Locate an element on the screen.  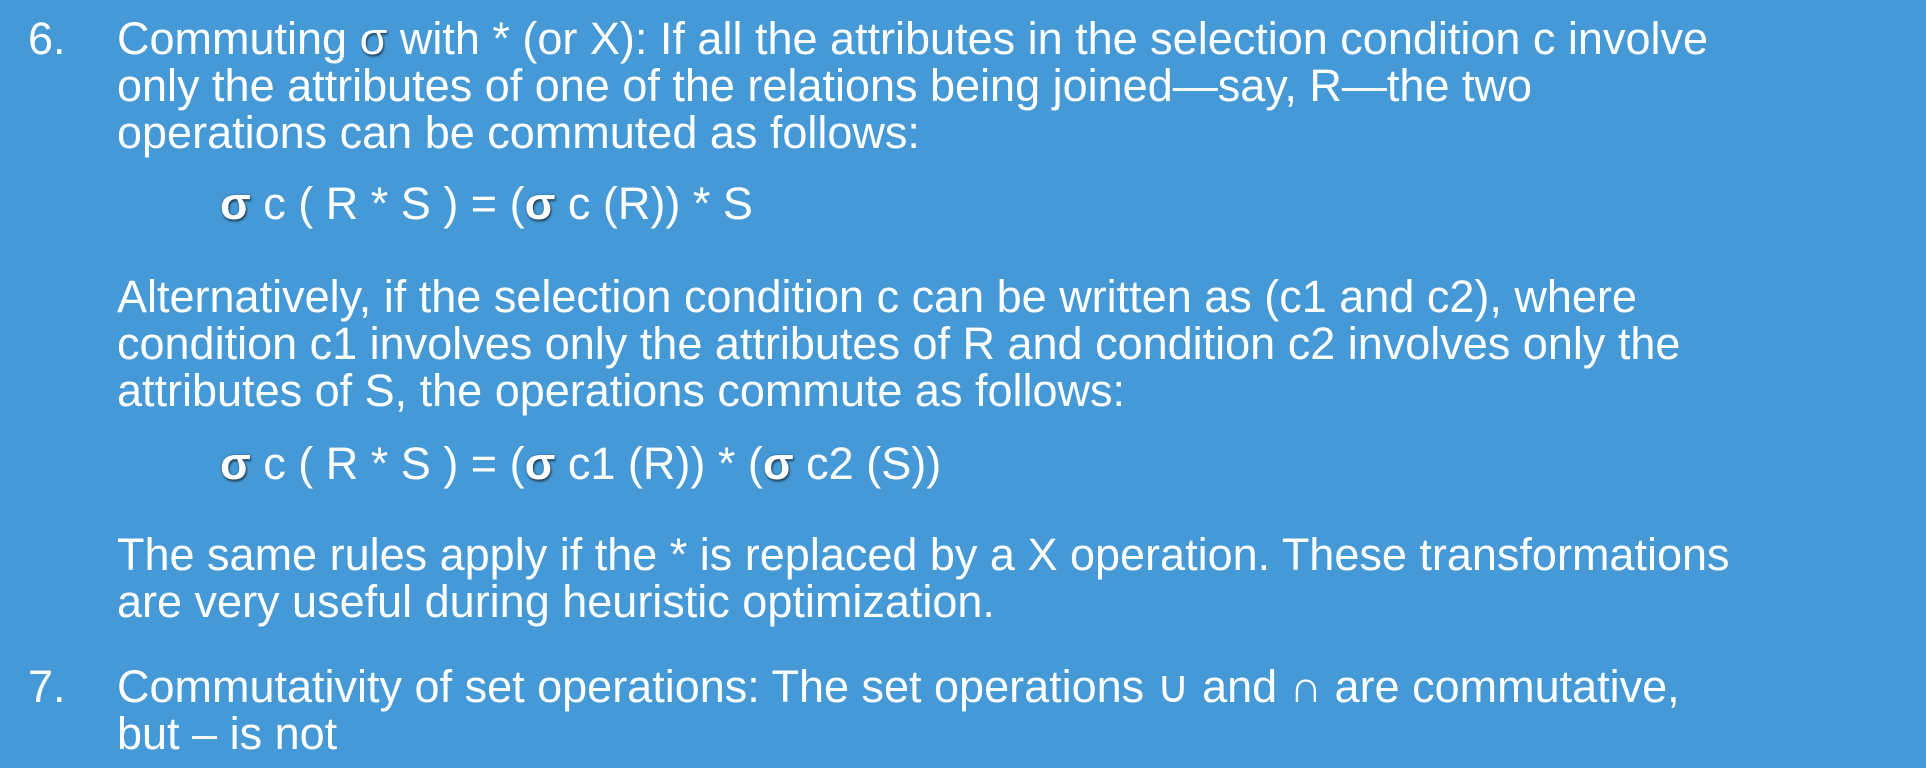
list-number-6: 6. is located at coordinates (47, 38).